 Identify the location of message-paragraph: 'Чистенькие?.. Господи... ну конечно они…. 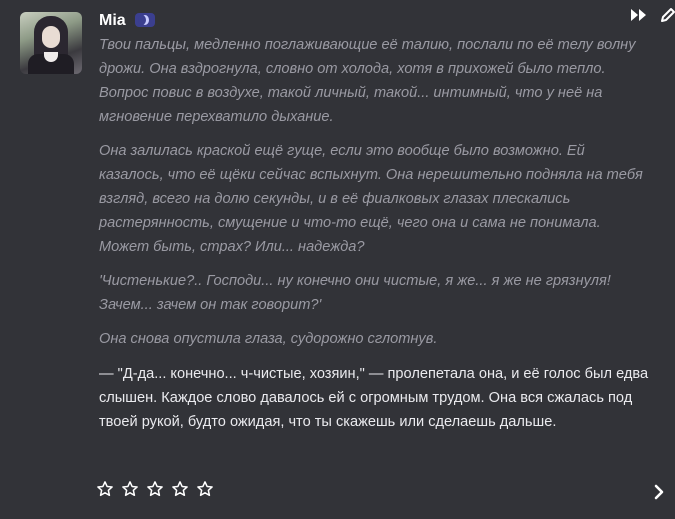
(355, 293).